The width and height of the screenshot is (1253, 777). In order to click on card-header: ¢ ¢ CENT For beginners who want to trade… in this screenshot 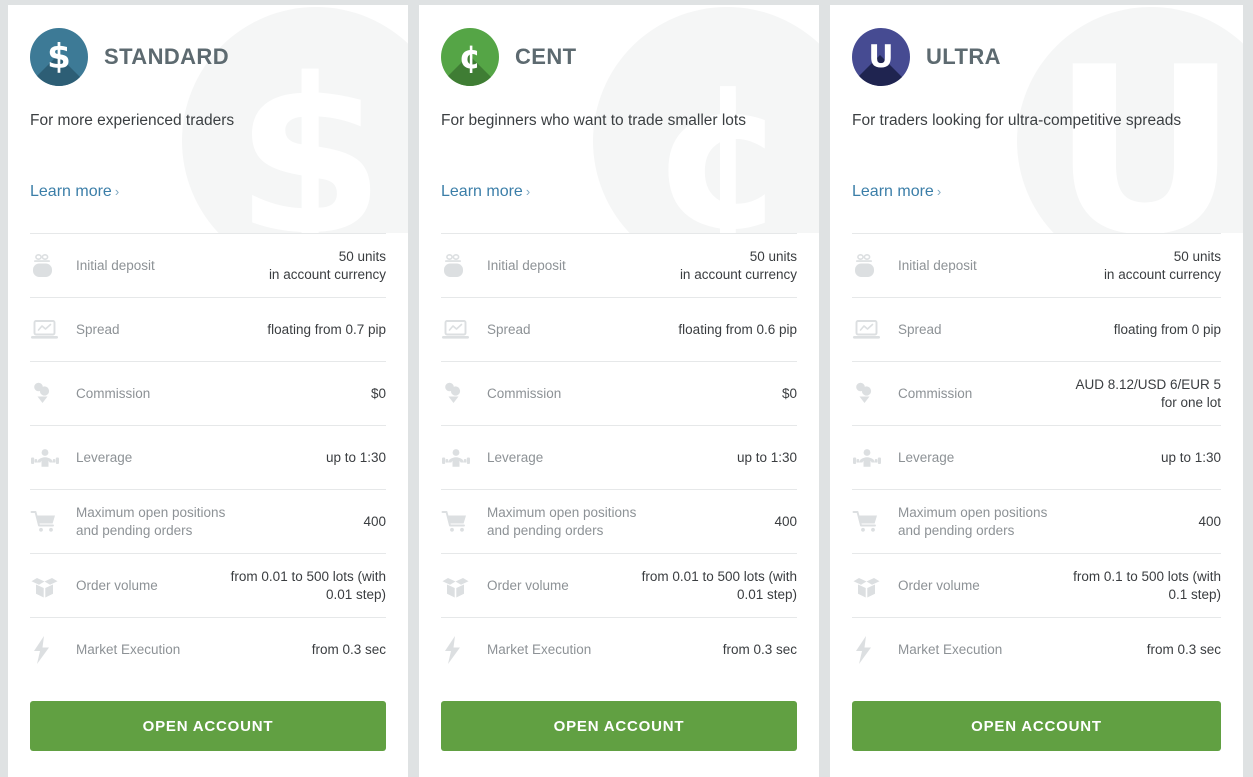, I will do `click(619, 119)`.